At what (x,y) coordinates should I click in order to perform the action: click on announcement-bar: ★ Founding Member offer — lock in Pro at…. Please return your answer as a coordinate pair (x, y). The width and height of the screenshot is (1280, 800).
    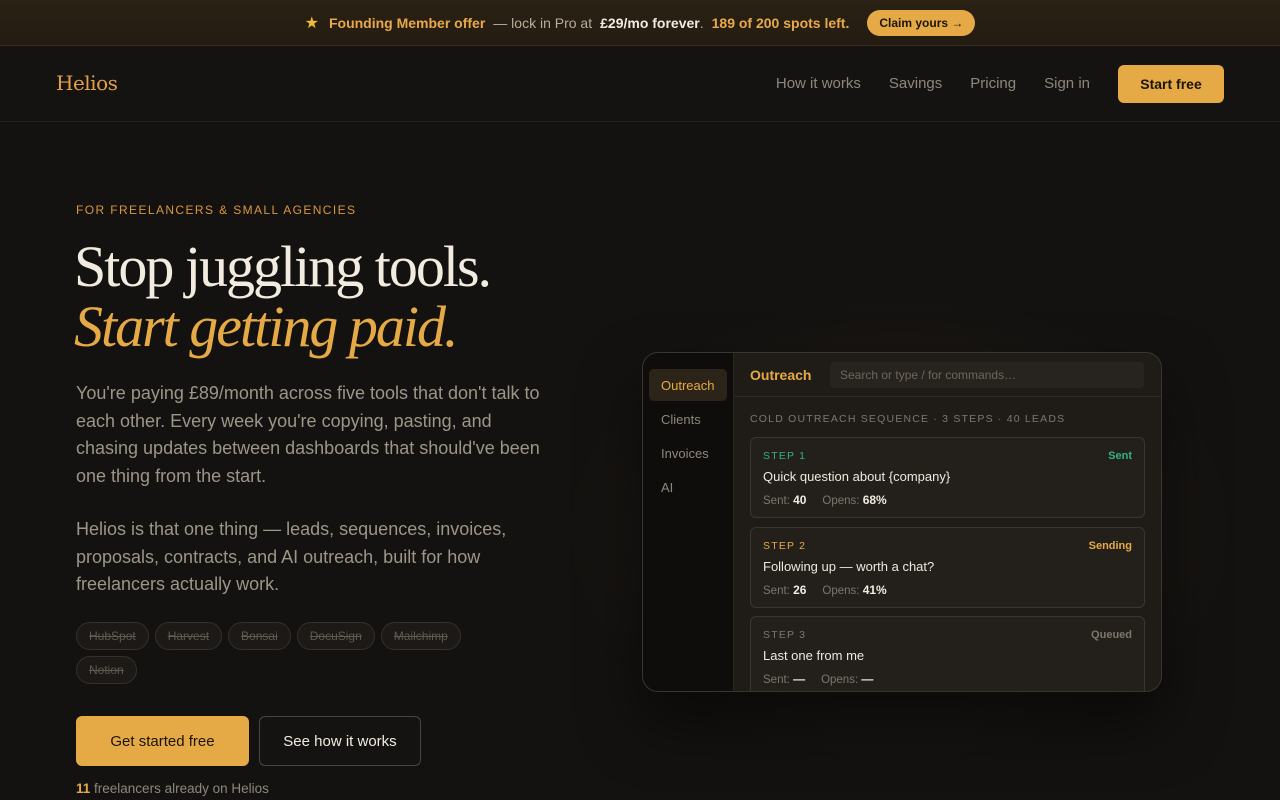
    Looking at the image, I should click on (640, 23).